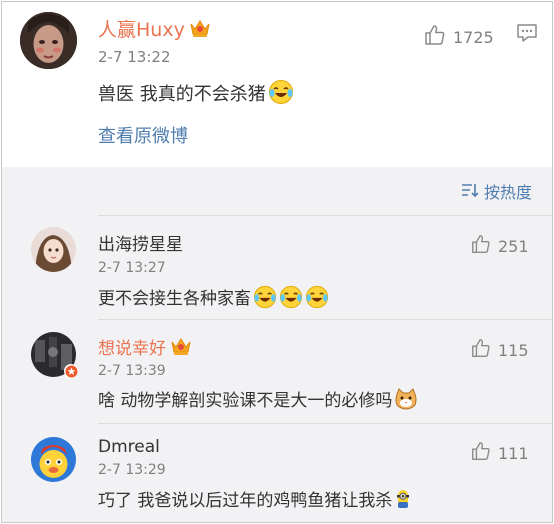 The image size is (554, 524). I want to click on comment-content: 更不会接生各种家畜, so click(213, 300).